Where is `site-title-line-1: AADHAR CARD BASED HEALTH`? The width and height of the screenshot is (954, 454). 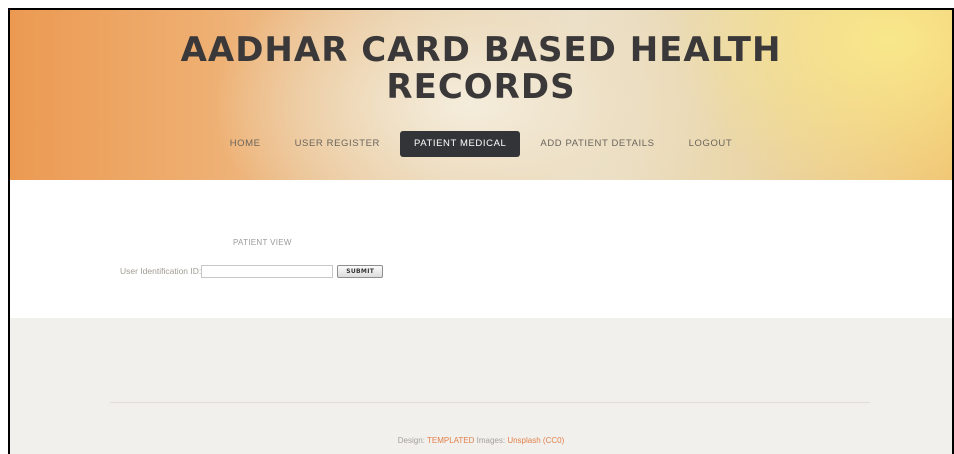 site-title-line-1: AADHAR CARD BASED HEALTH is located at coordinates (481, 50).